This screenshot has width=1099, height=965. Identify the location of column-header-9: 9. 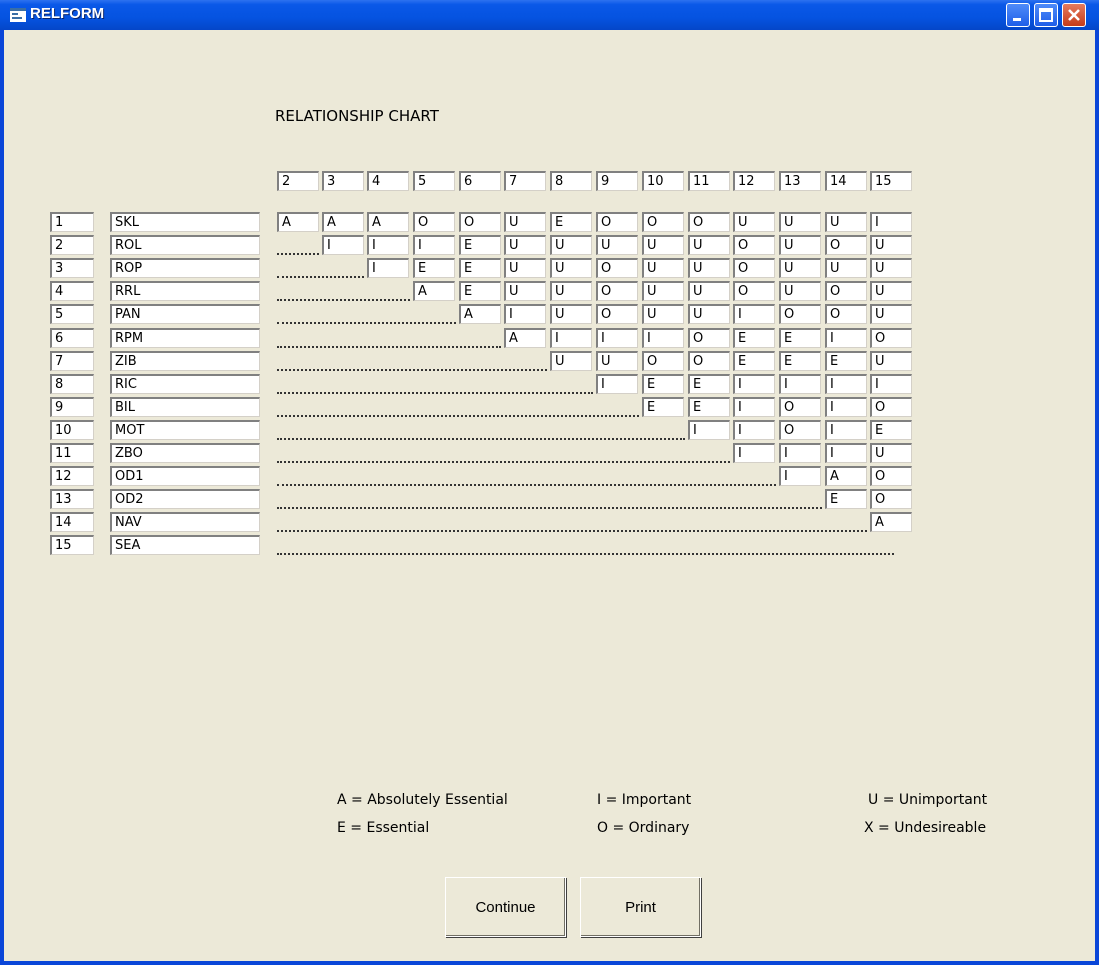
(617, 181).